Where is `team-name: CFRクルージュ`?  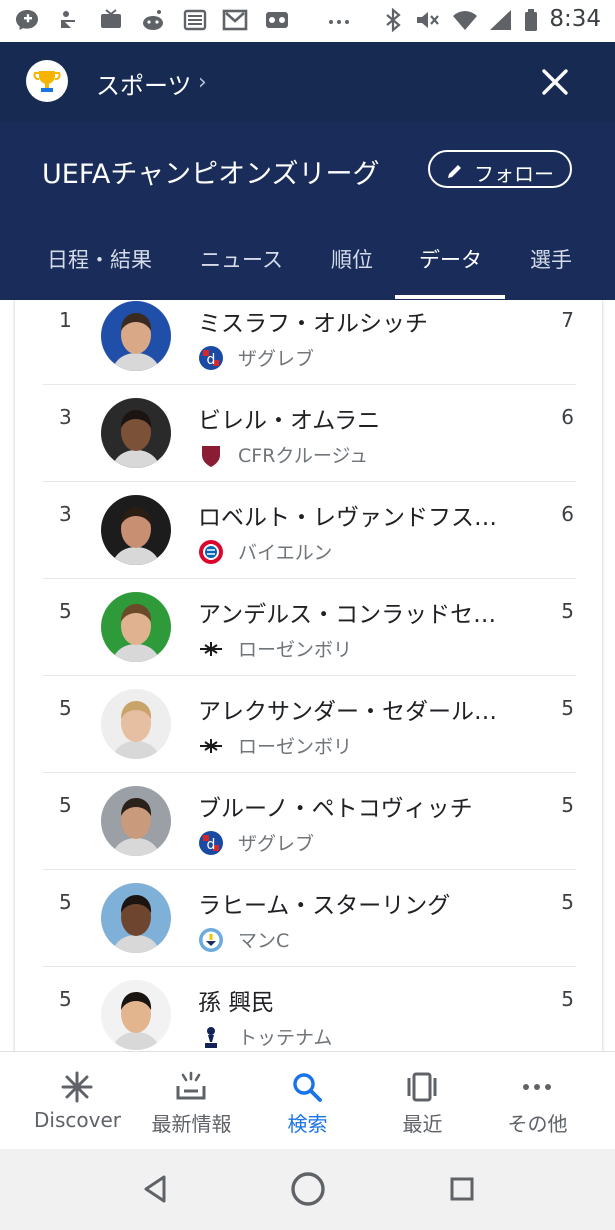
team-name: CFRクルージュ is located at coordinates (303, 456).